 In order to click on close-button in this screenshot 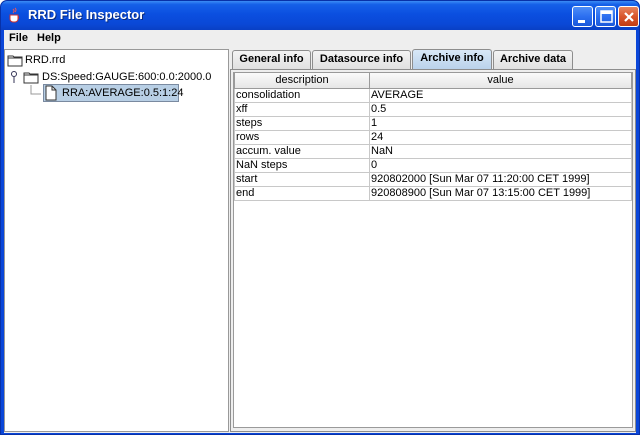, I will do `click(628, 16)`.